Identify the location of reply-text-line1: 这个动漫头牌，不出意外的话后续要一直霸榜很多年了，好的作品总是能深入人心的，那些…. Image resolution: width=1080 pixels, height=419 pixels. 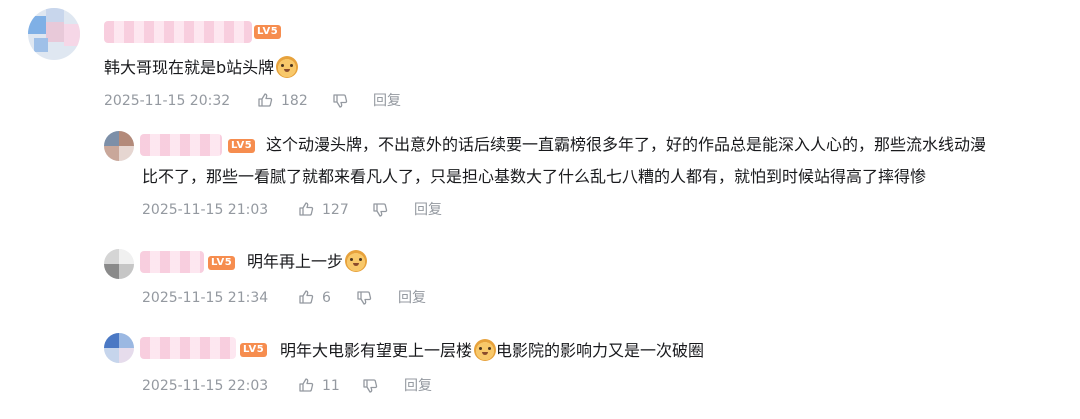
(626, 144).